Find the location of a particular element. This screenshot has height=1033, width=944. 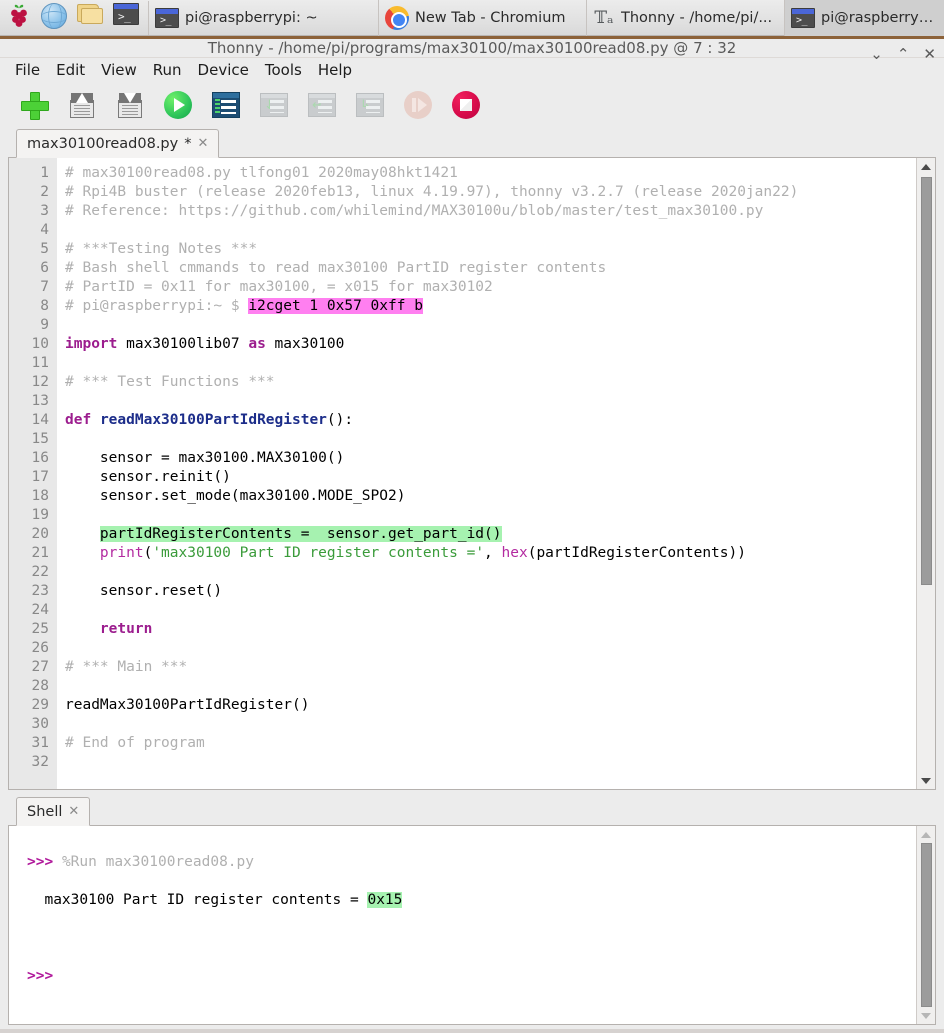

maximize-icon: ⌃ is located at coordinates (903, 54).